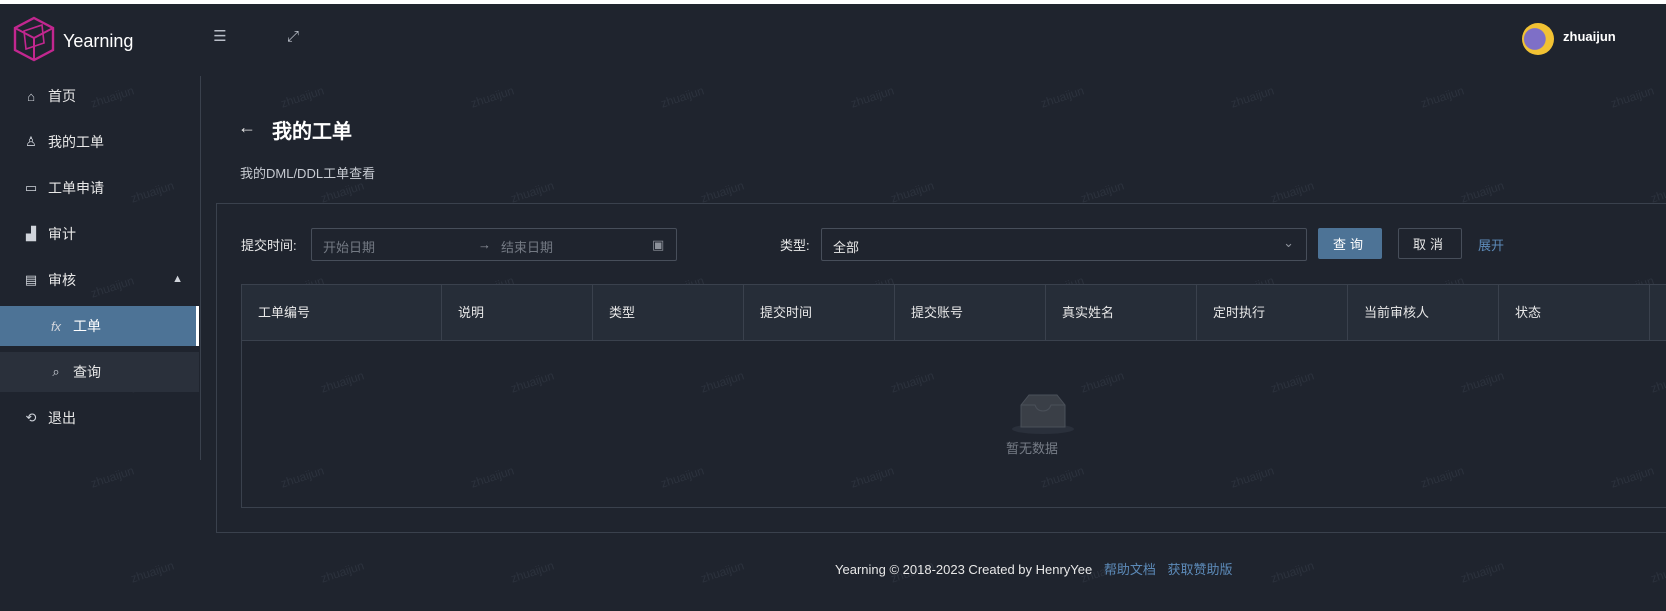 The height and width of the screenshot is (611, 1666). What do you see at coordinates (342, 312) in the screenshot?
I see `column-header: 工单编号` at bounding box center [342, 312].